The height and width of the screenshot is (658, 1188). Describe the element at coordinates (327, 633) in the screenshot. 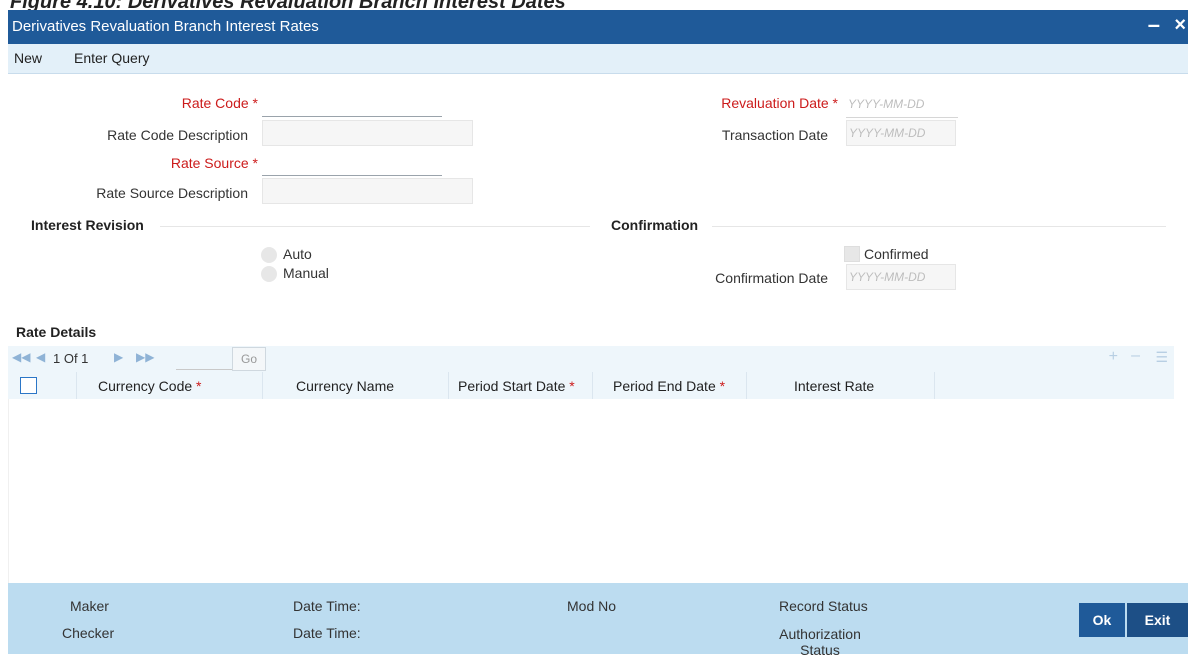

I see `checker-date-time-label: Date Time:` at that location.